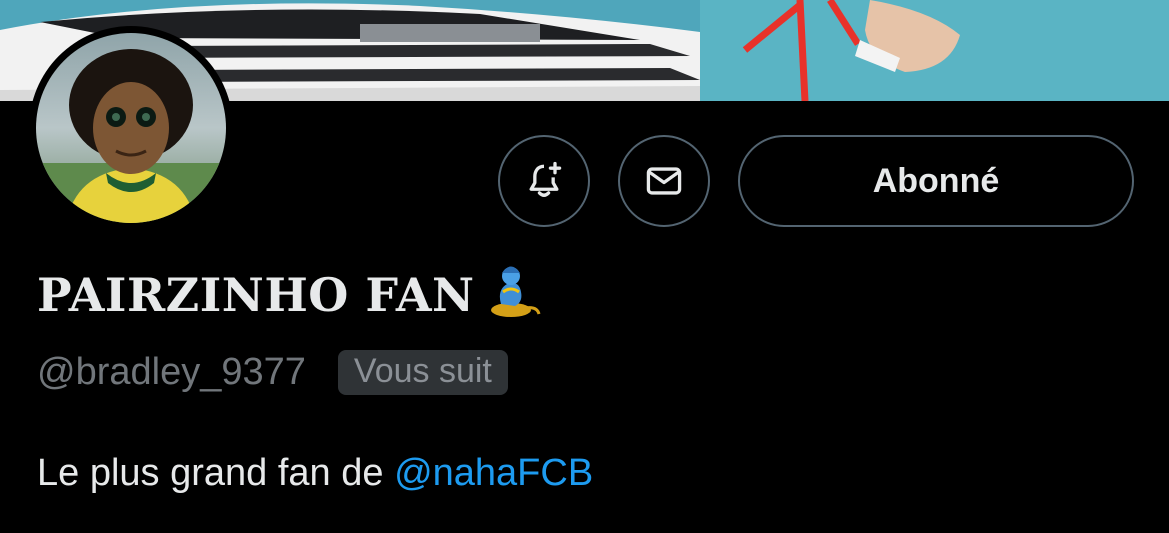 This screenshot has width=1169, height=533. Describe the element at coordinates (513, 294) in the screenshot. I see `genie-emoji-icon` at that location.